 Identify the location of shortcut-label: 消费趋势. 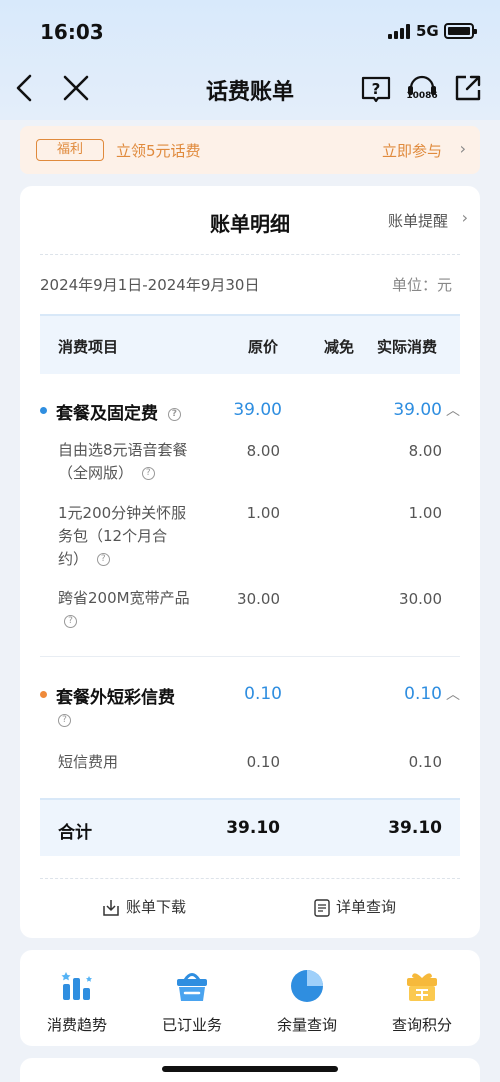
(76, 1025).